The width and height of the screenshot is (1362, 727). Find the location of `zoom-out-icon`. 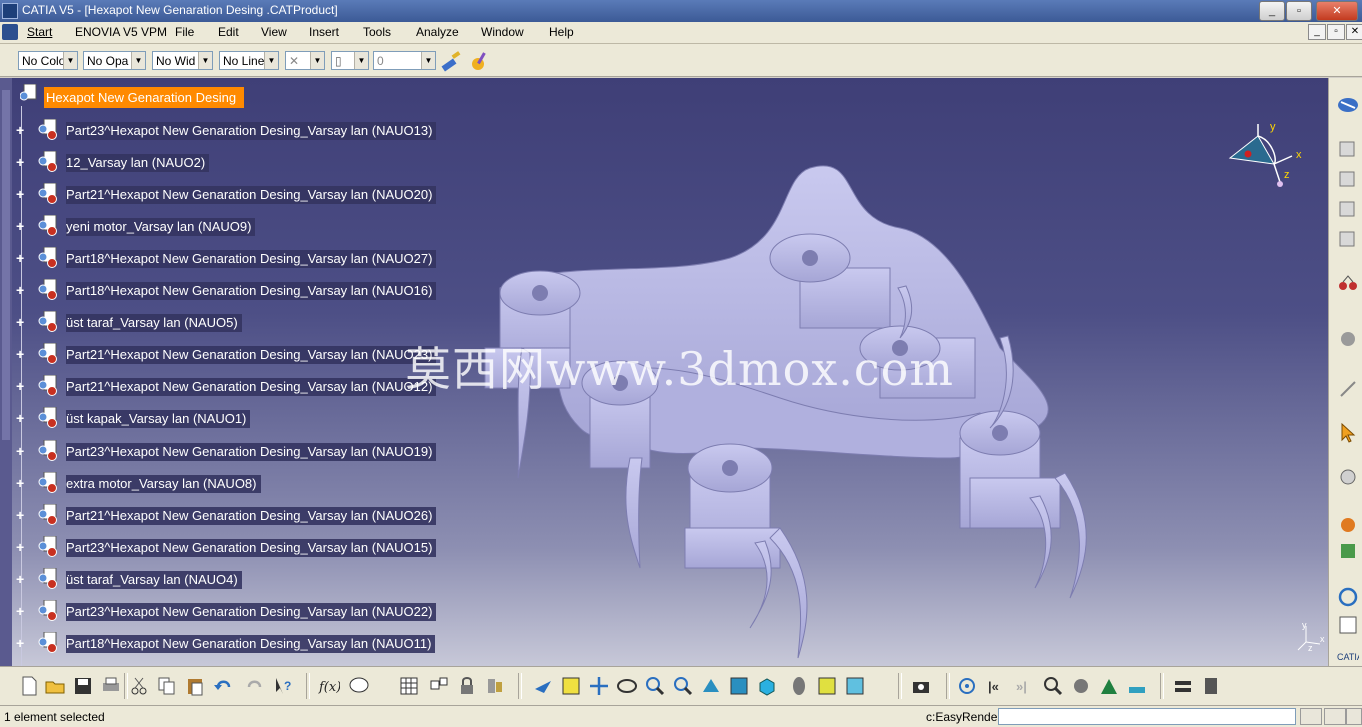

zoom-out-icon is located at coordinates (683, 686).